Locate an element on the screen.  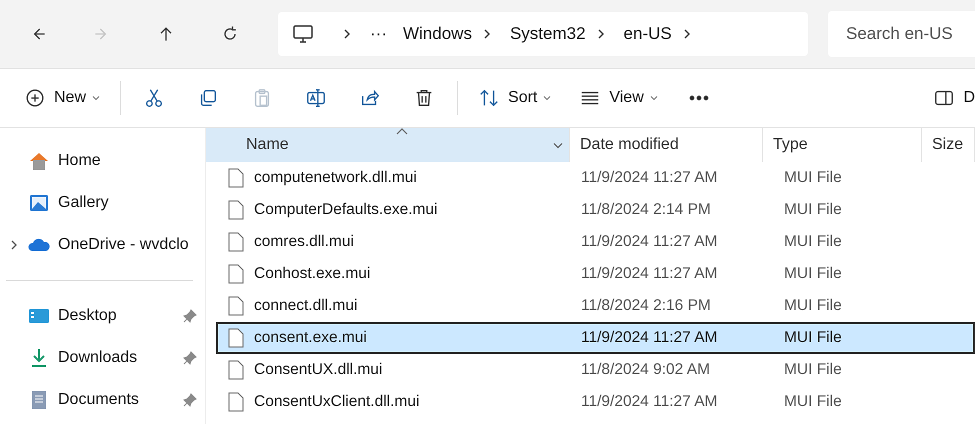
file-row: consent.exe.mui 11/9/2024 11:27 AM MUI File is located at coordinates (595, 338).